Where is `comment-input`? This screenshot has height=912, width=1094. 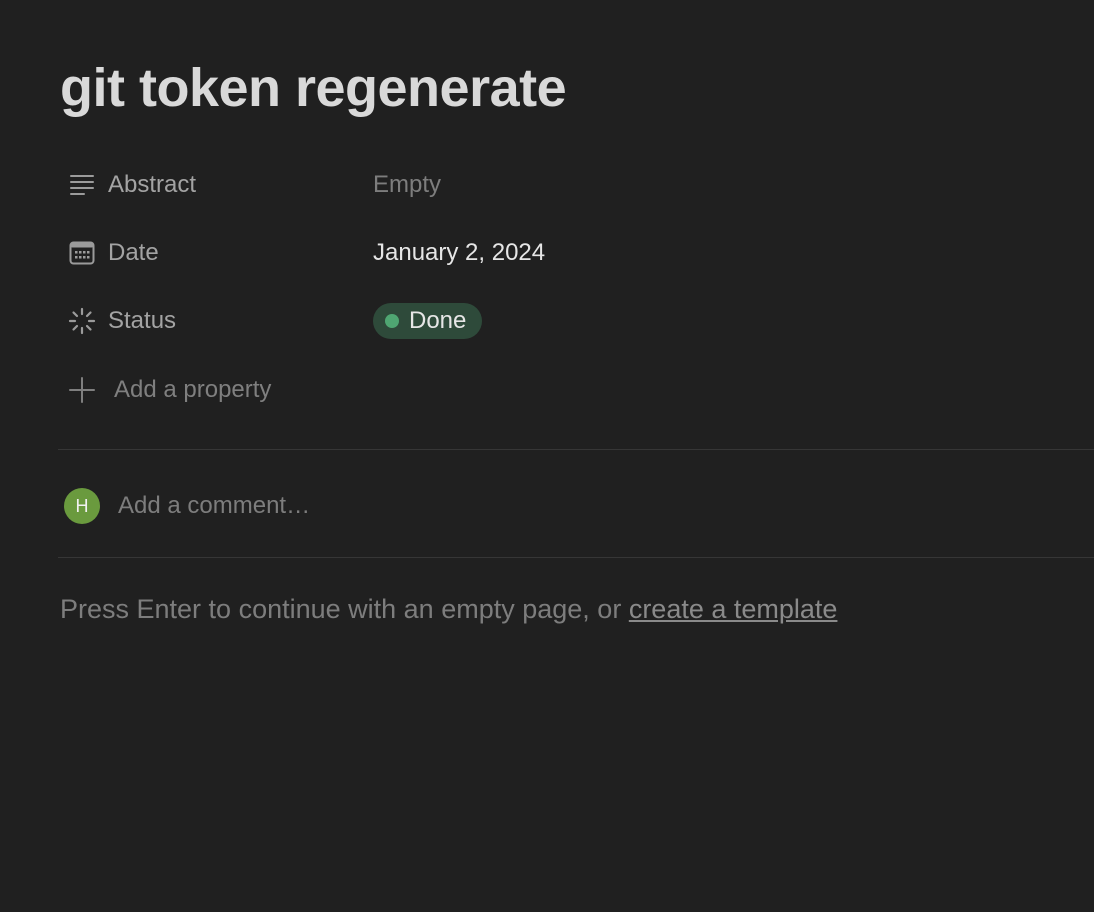
comment-input is located at coordinates (418, 506).